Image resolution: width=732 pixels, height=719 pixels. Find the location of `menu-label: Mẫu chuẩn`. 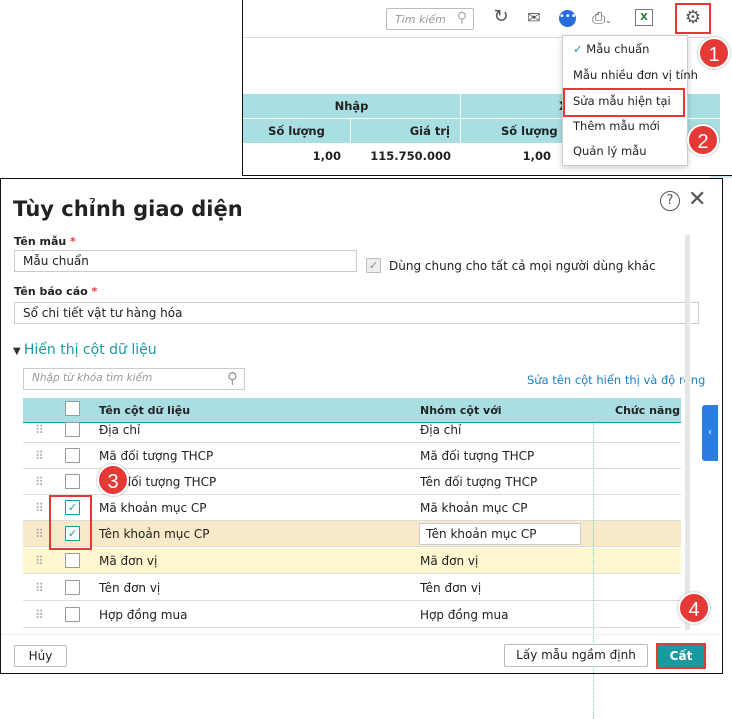

menu-label: Mẫu chuẩn is located at coordinates (618, 49).